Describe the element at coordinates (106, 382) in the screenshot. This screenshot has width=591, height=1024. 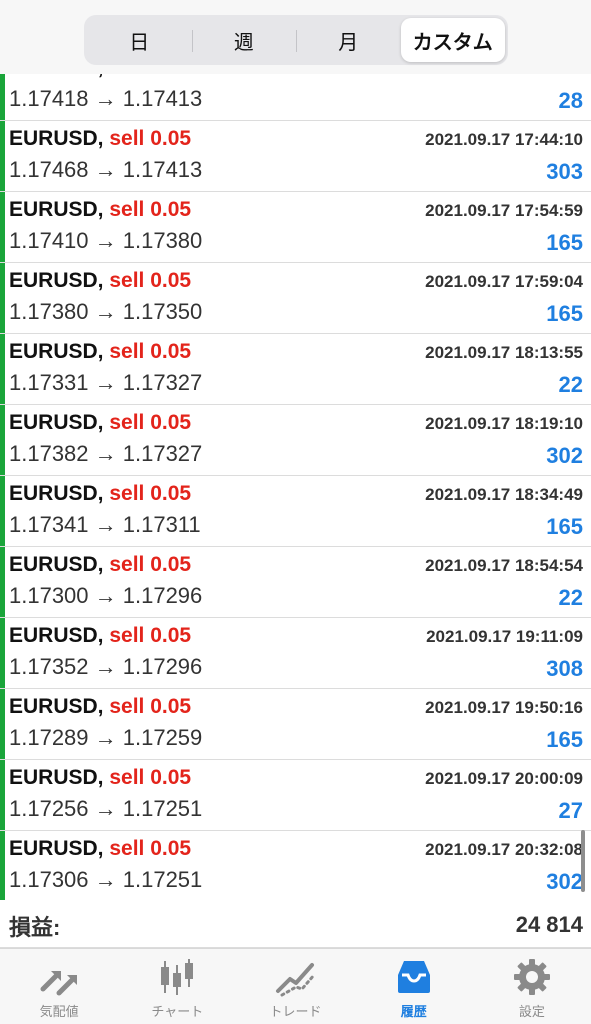
I see `trade-prices: 1.17331 → 1.17327` at that location.